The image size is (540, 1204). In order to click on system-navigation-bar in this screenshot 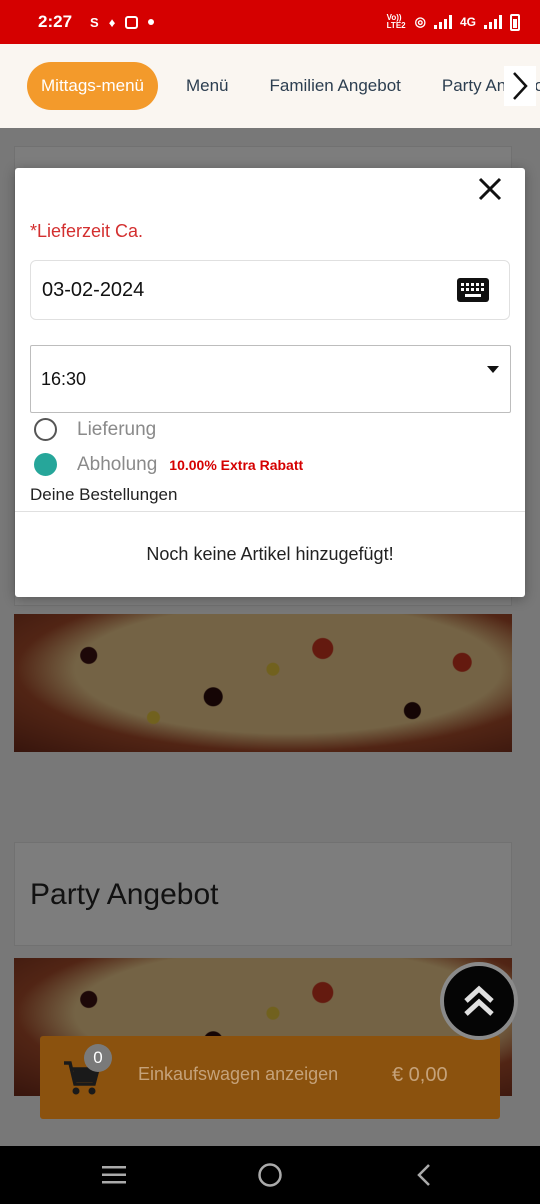, I will do `click(270, 1175)`.